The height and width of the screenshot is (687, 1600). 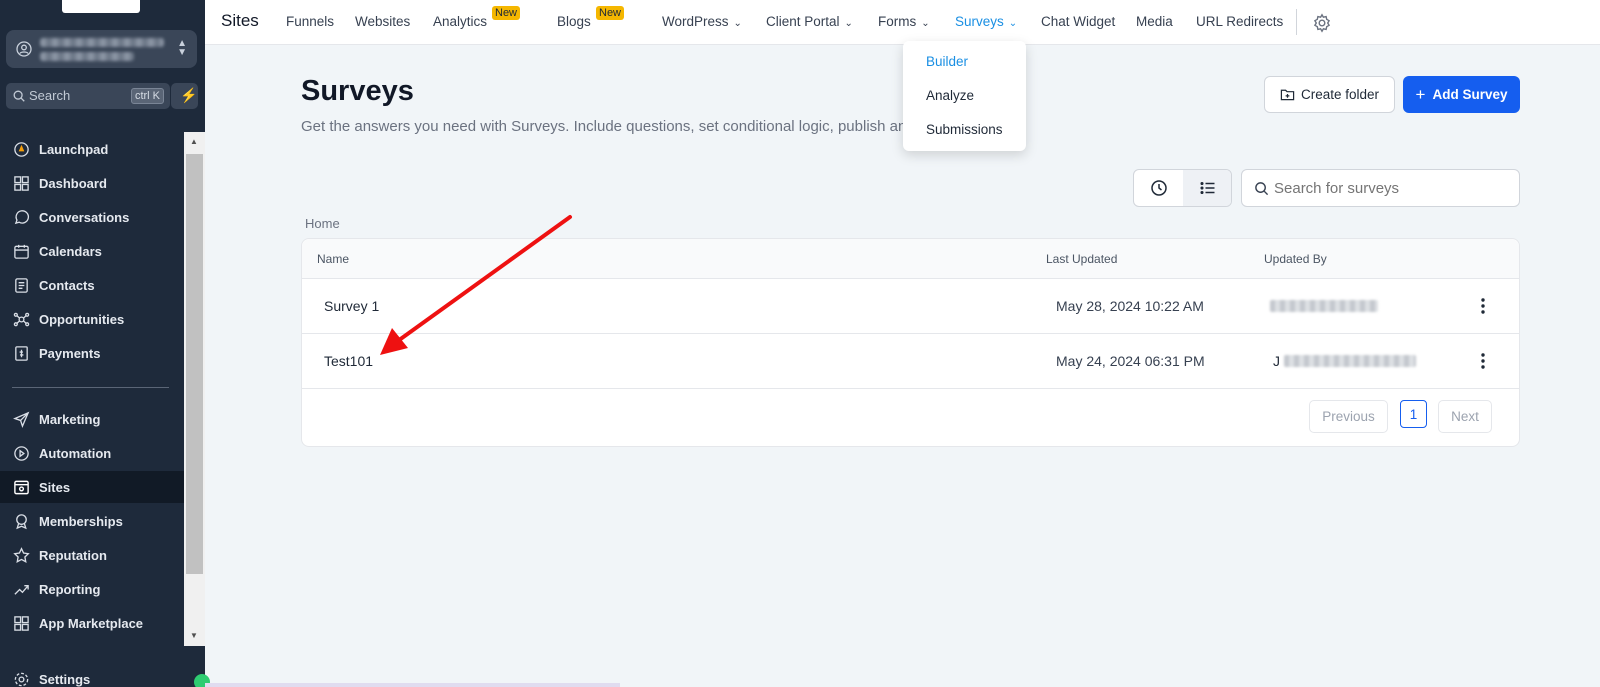 I want to click on recent-view-button, so click(x=1158, y=188).